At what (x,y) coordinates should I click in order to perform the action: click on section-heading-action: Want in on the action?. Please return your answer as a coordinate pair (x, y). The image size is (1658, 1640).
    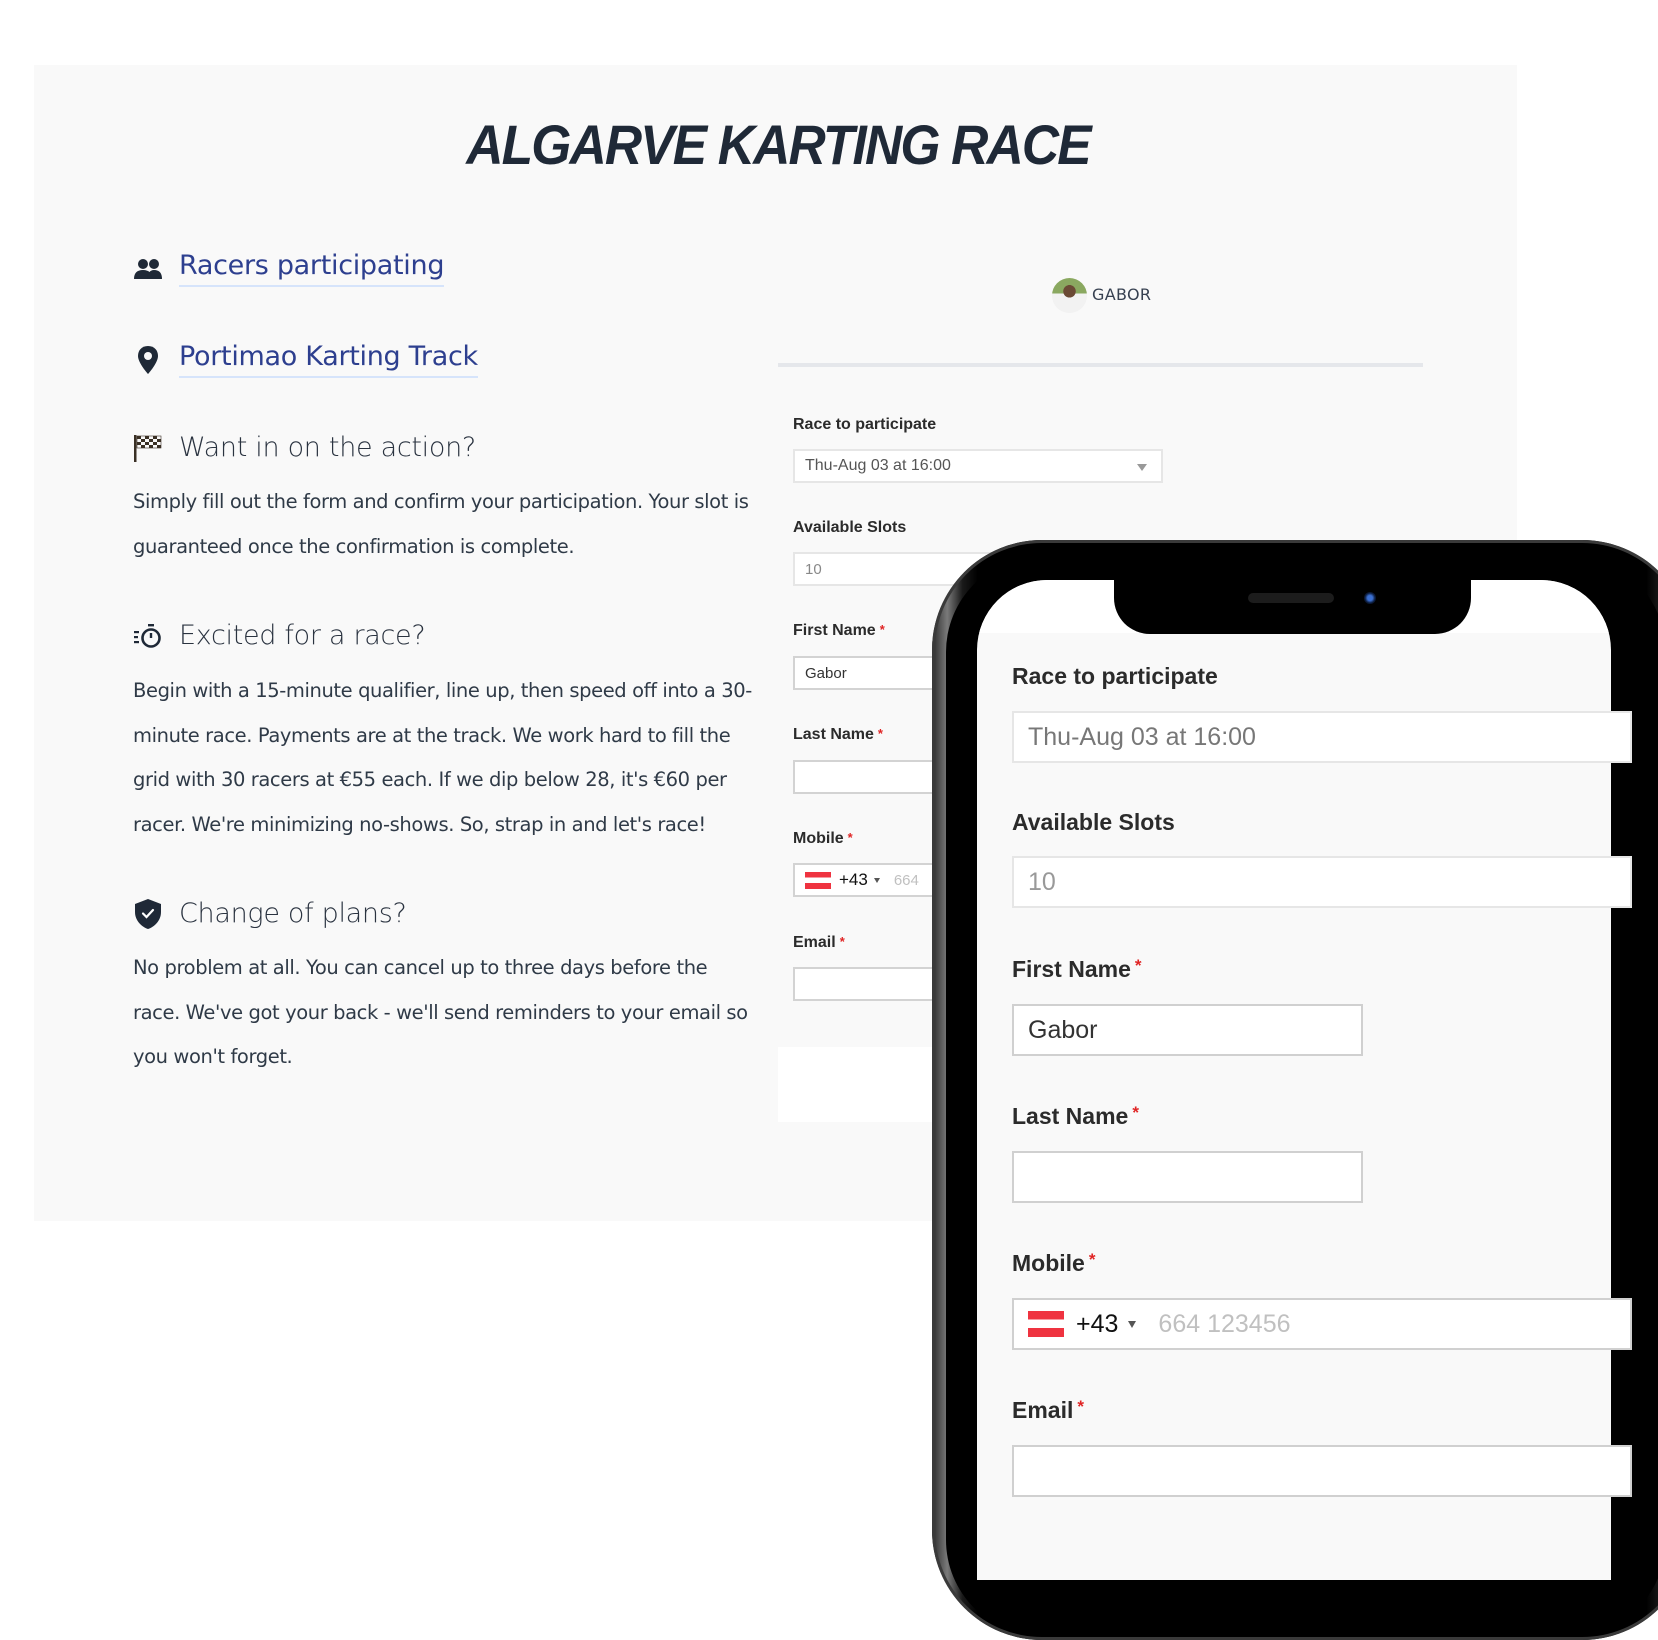
    Looking at the image, I should click on (304, 447).